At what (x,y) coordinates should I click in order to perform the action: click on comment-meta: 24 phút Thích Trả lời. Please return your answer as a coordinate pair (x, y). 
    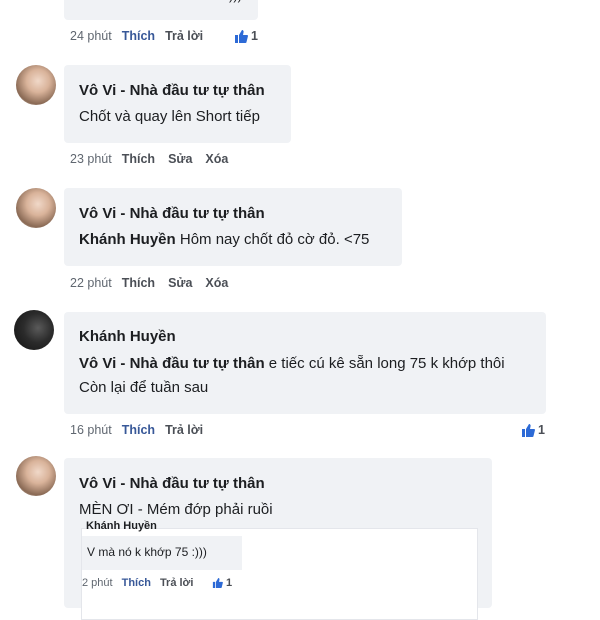
    Looking at the image, I should click on (136, 36).